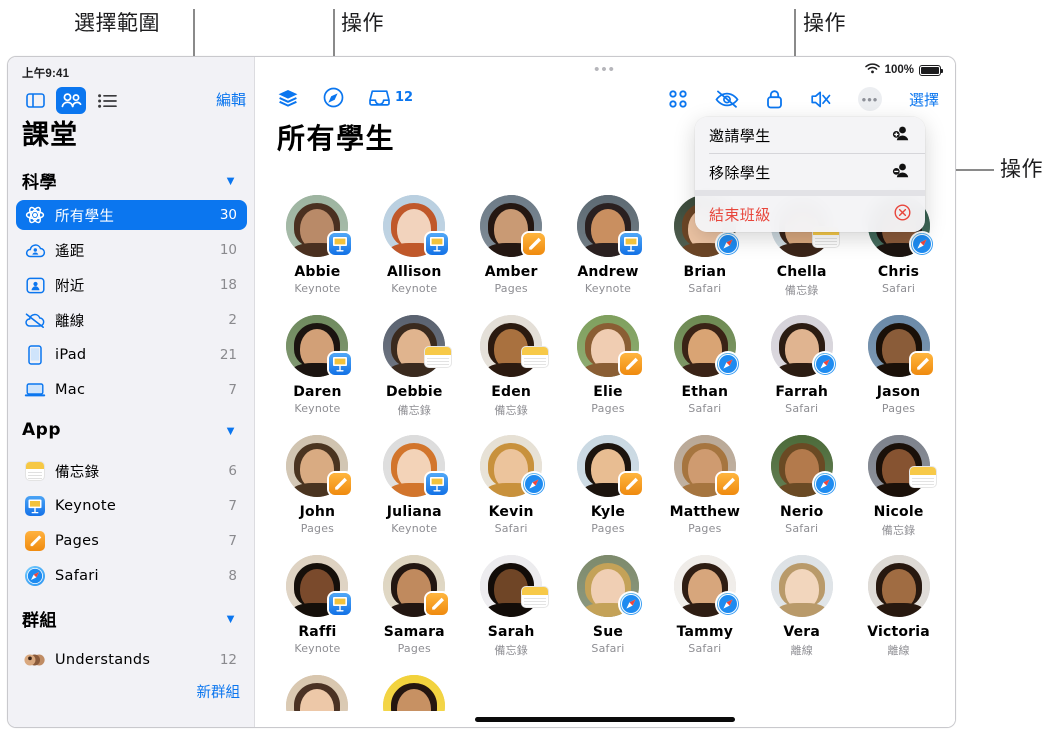 The height and width of the screenshot is (732, 1061). Describe the element at coordinates (219, 691) in the screenshot. I see `new-group-button: 新群組` at that location.